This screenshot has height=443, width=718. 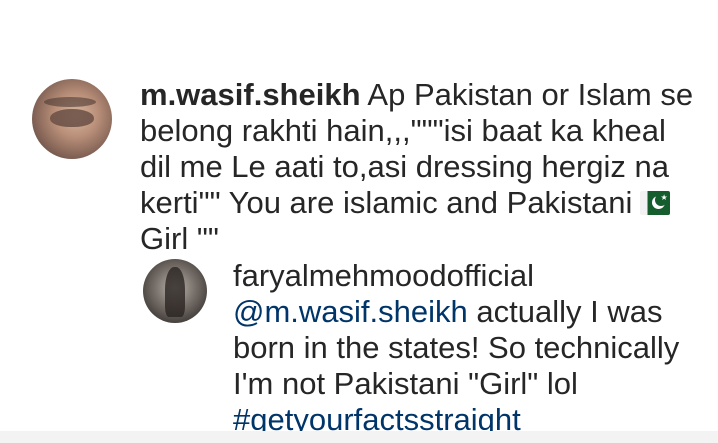 What do you see at coordinates (664, 197) in the screenshot?
I see `star-icon: ★` at bounding box center [664, 197].